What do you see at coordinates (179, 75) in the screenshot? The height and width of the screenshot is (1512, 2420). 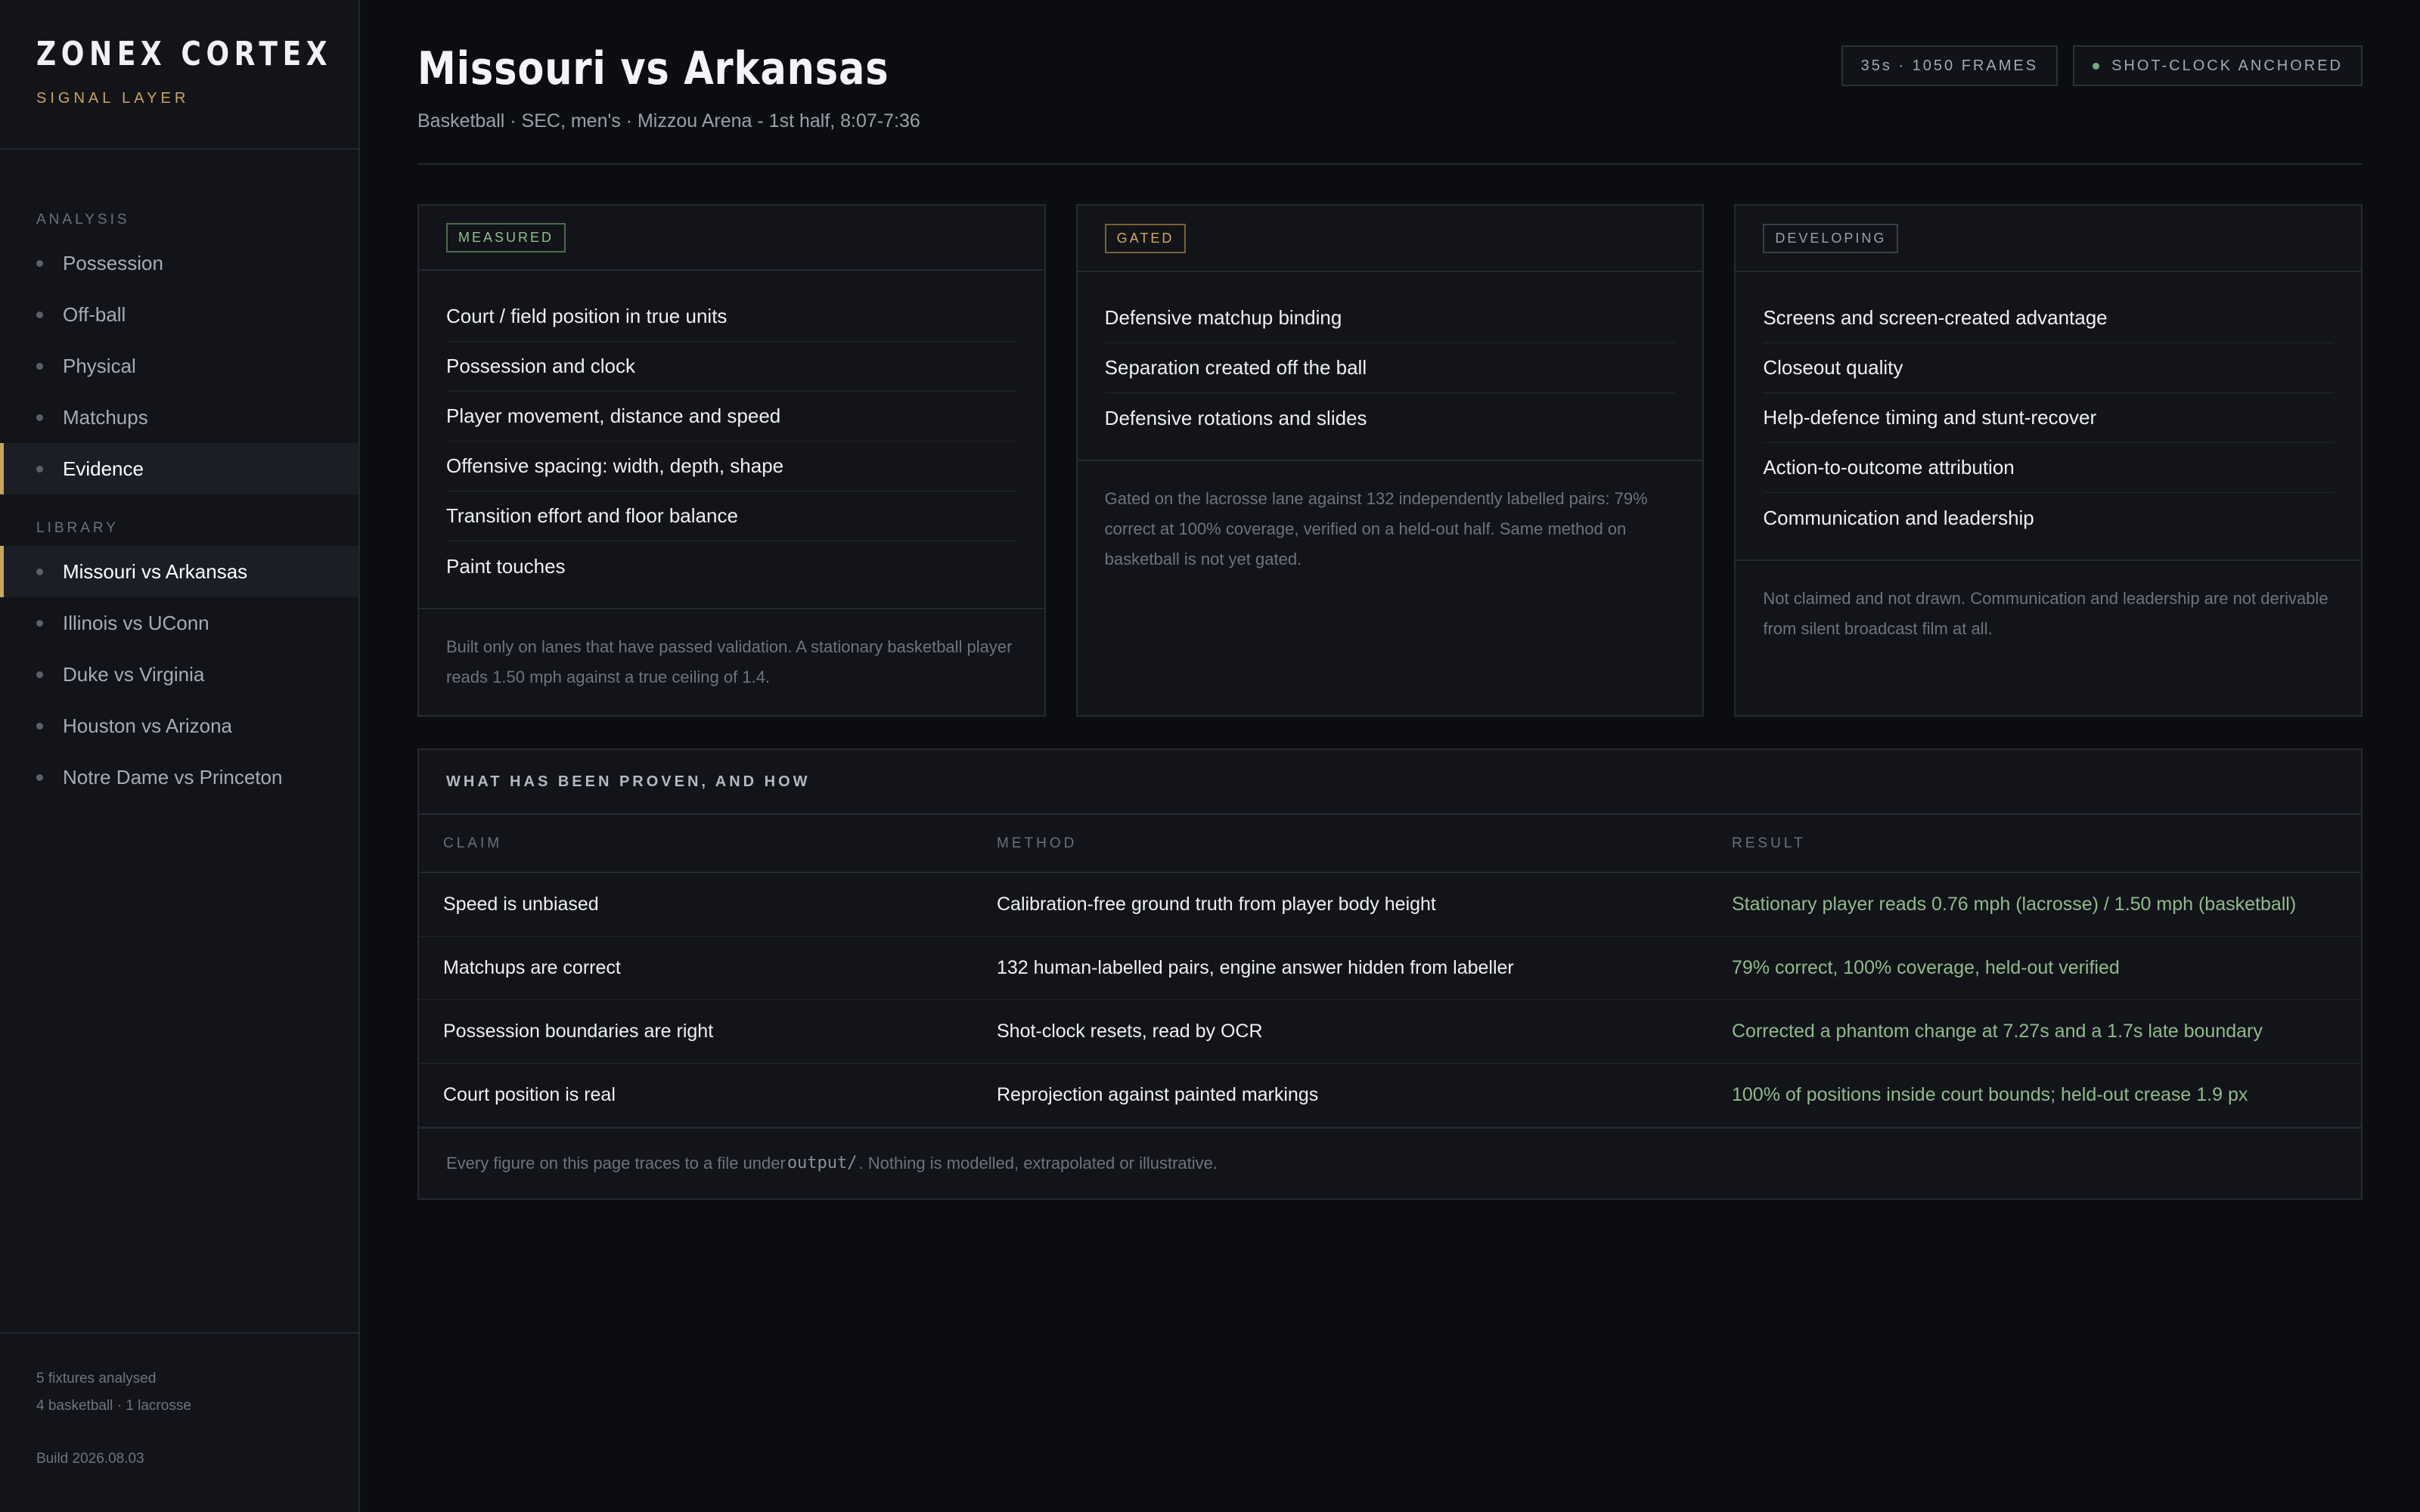 I see `brand: ZONEX CORTEX SIGNAL LAYER` at bounding box center [179, 75].